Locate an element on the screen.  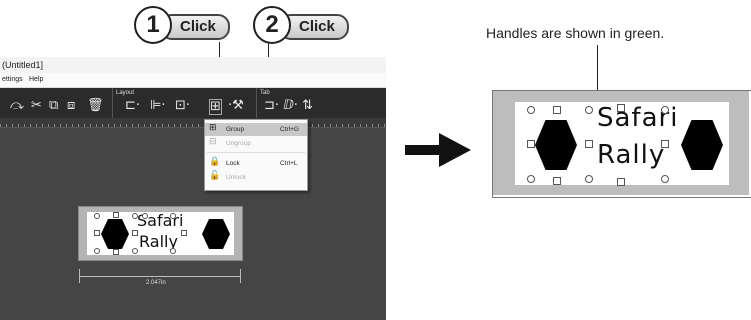
zoom-frame: Safari Rally is located at coordinates (621, 143).